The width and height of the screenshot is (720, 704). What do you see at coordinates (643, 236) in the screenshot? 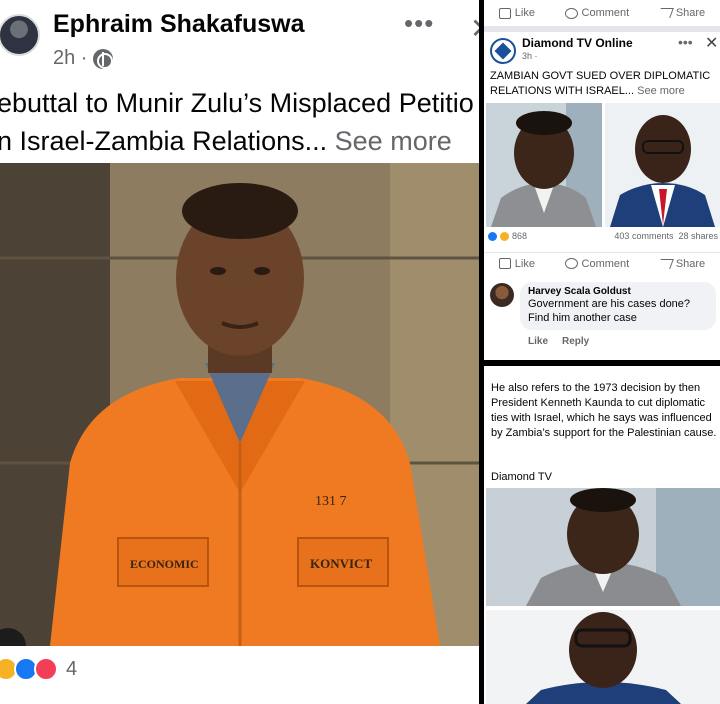
I see `comment-count: 403 comments` at bounding box center [643, 236].